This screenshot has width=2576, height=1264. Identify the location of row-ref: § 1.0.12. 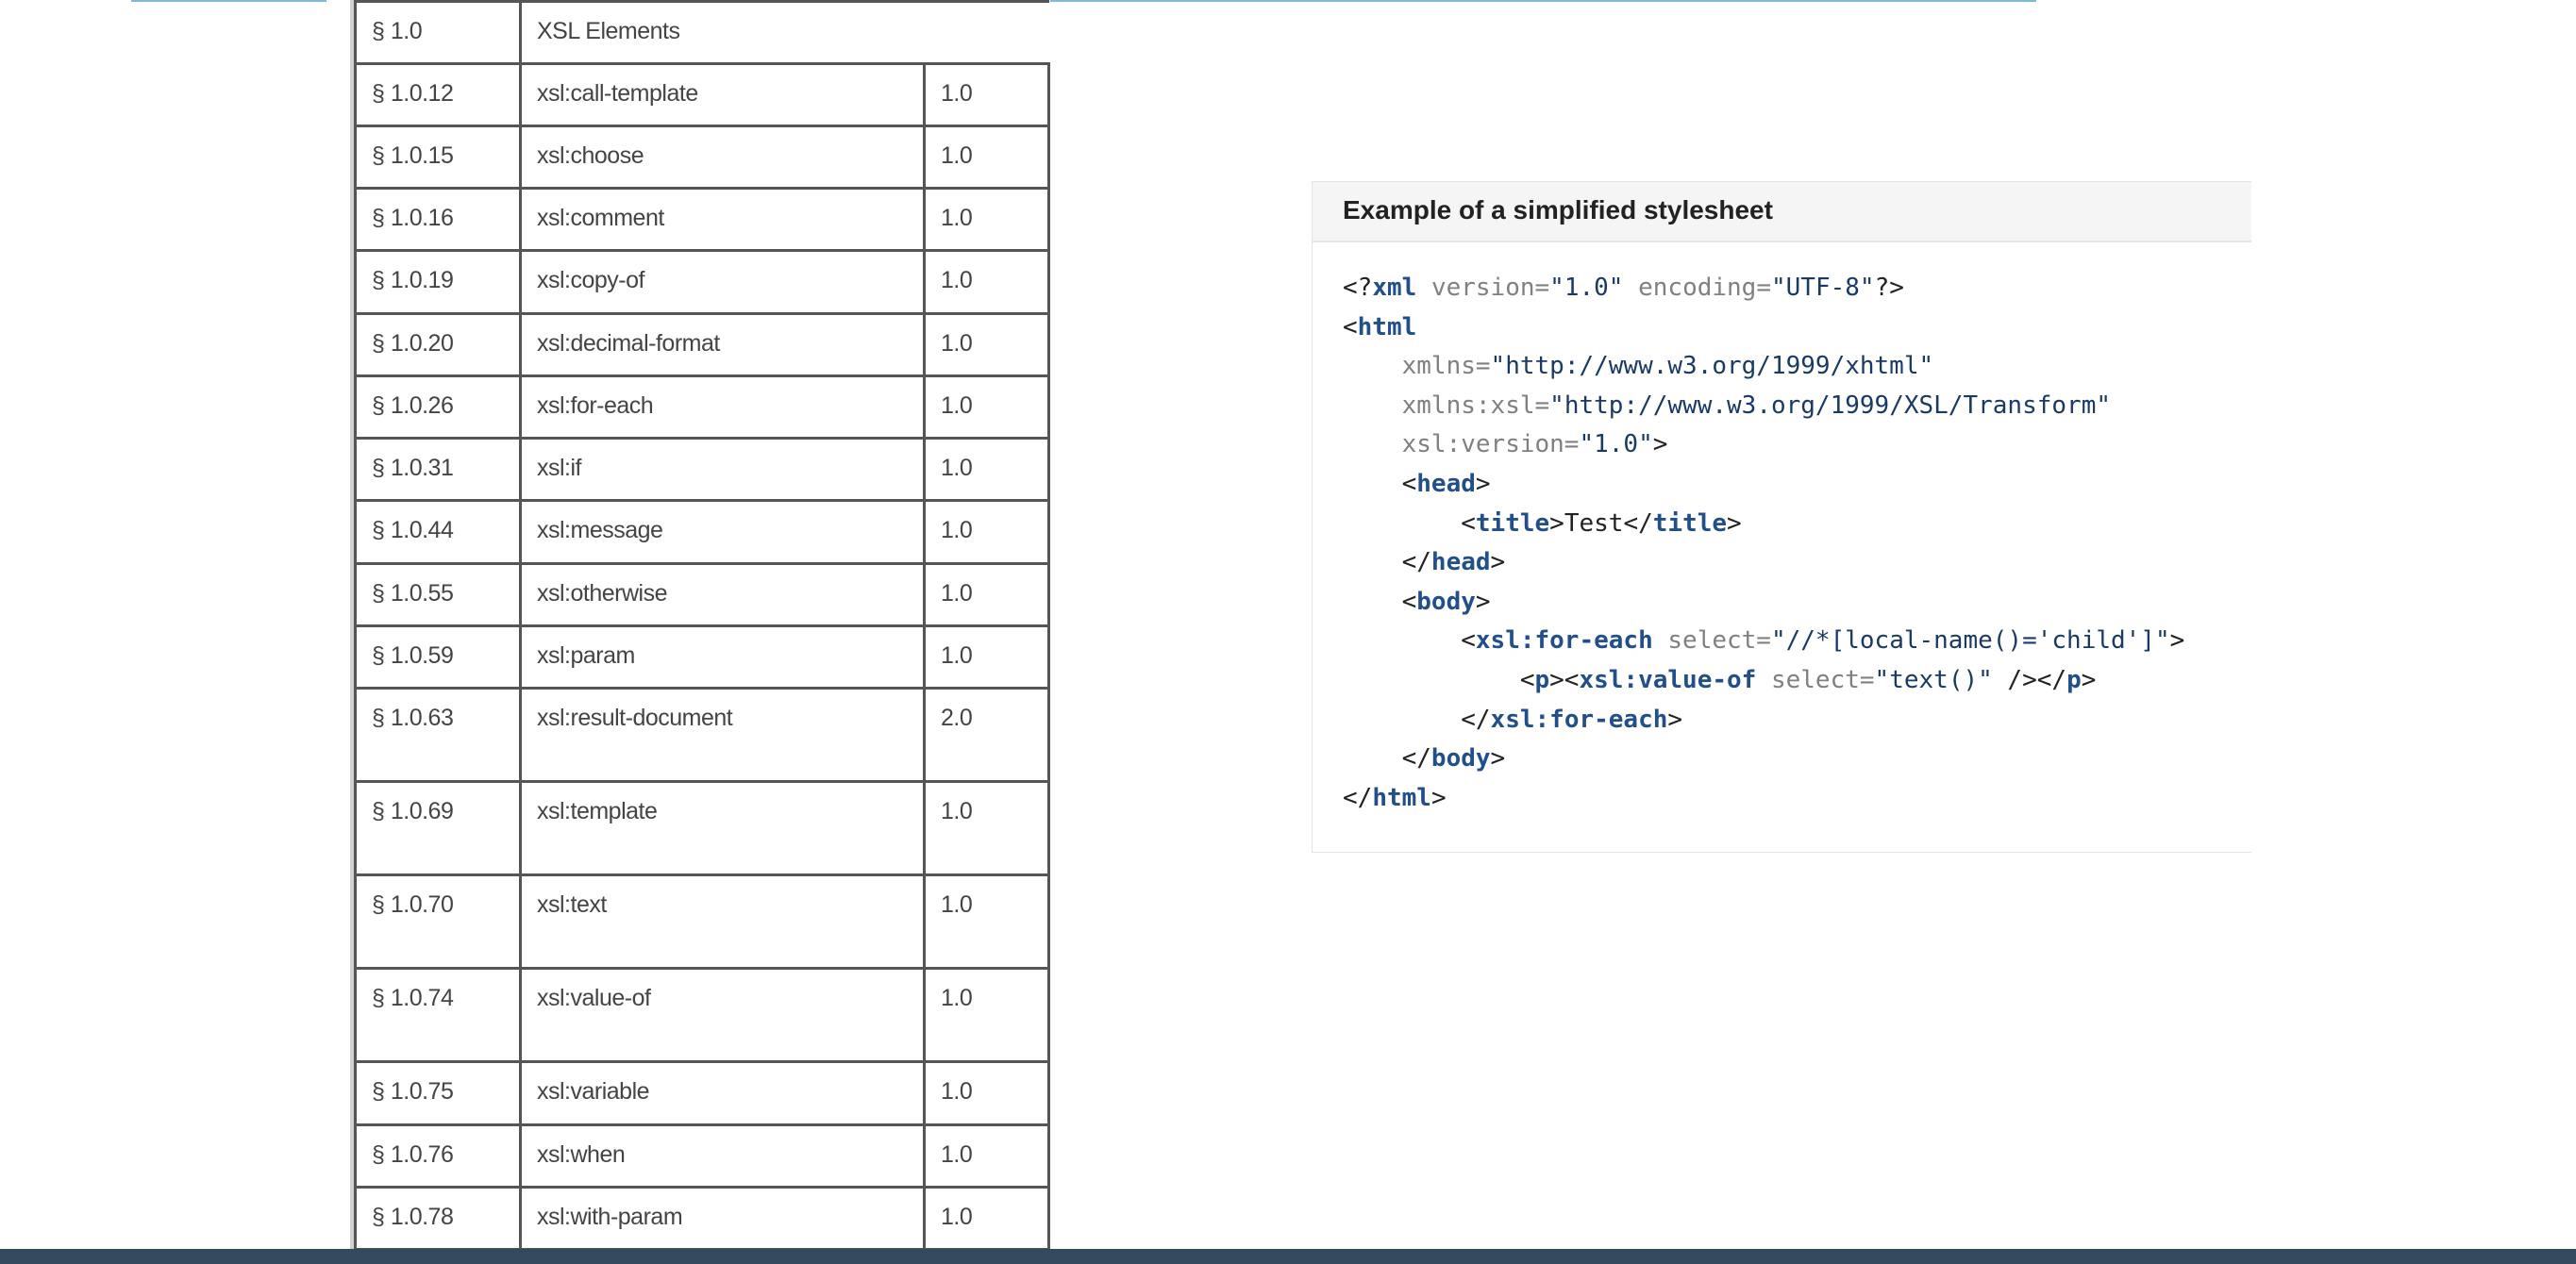
(438, 94).